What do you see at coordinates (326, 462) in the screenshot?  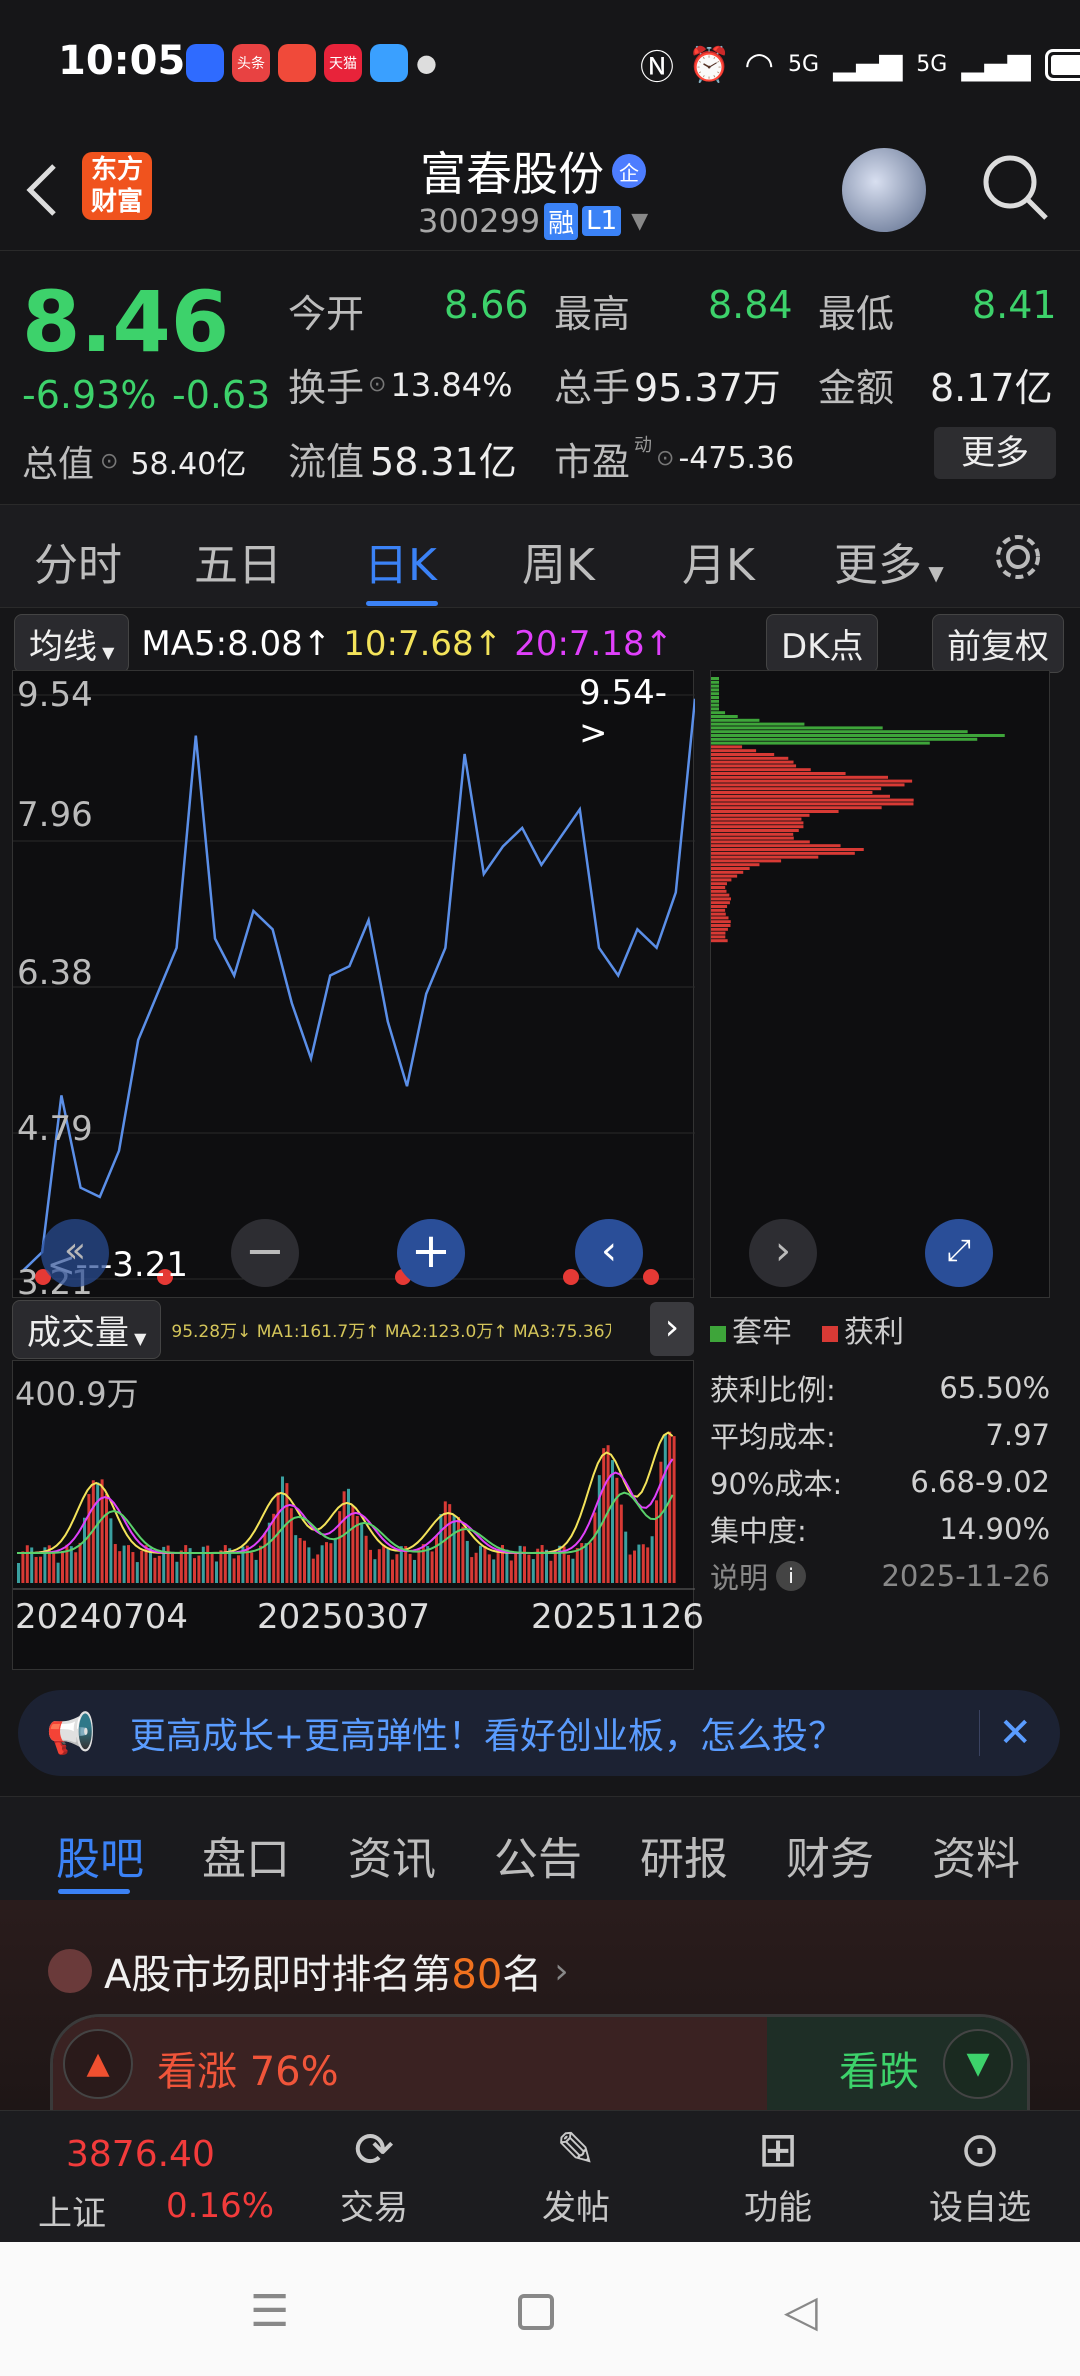 I see `float-label: 流值` at bounding box center [326, 462].